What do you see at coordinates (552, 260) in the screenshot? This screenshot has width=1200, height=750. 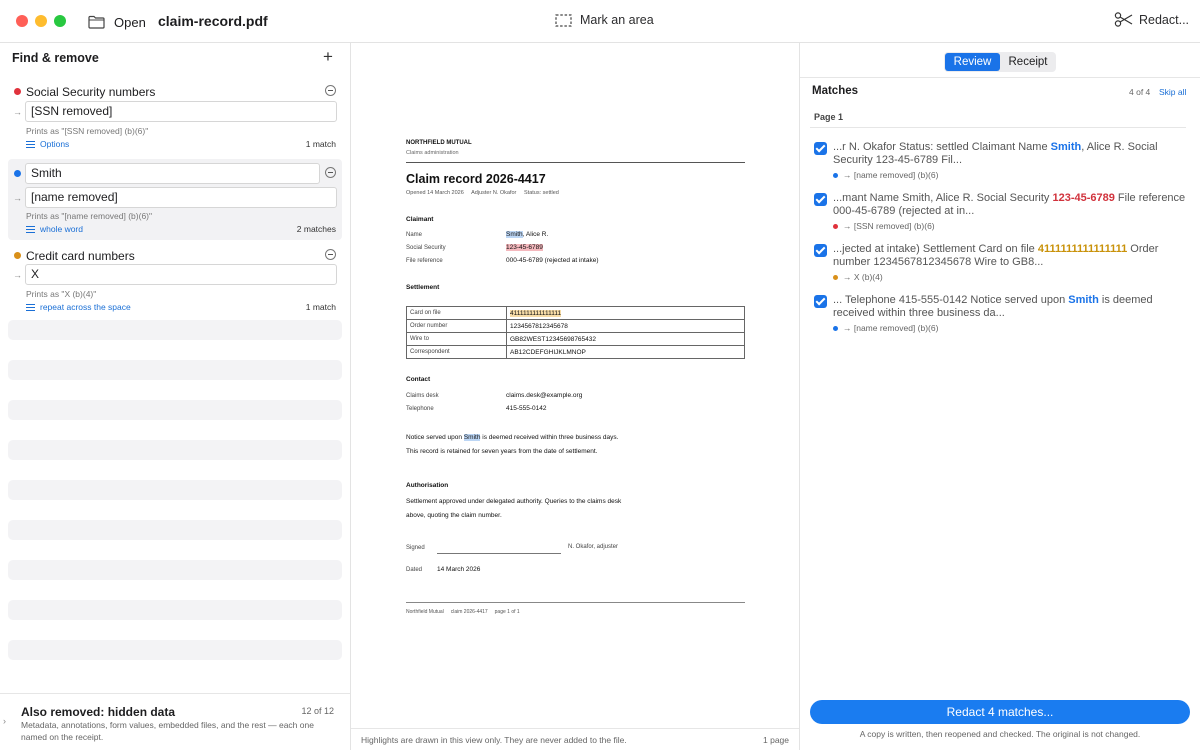 I see `doc-ref-value: 000-45-6789 (rejected at intake)` at bounding box center [552, 260].